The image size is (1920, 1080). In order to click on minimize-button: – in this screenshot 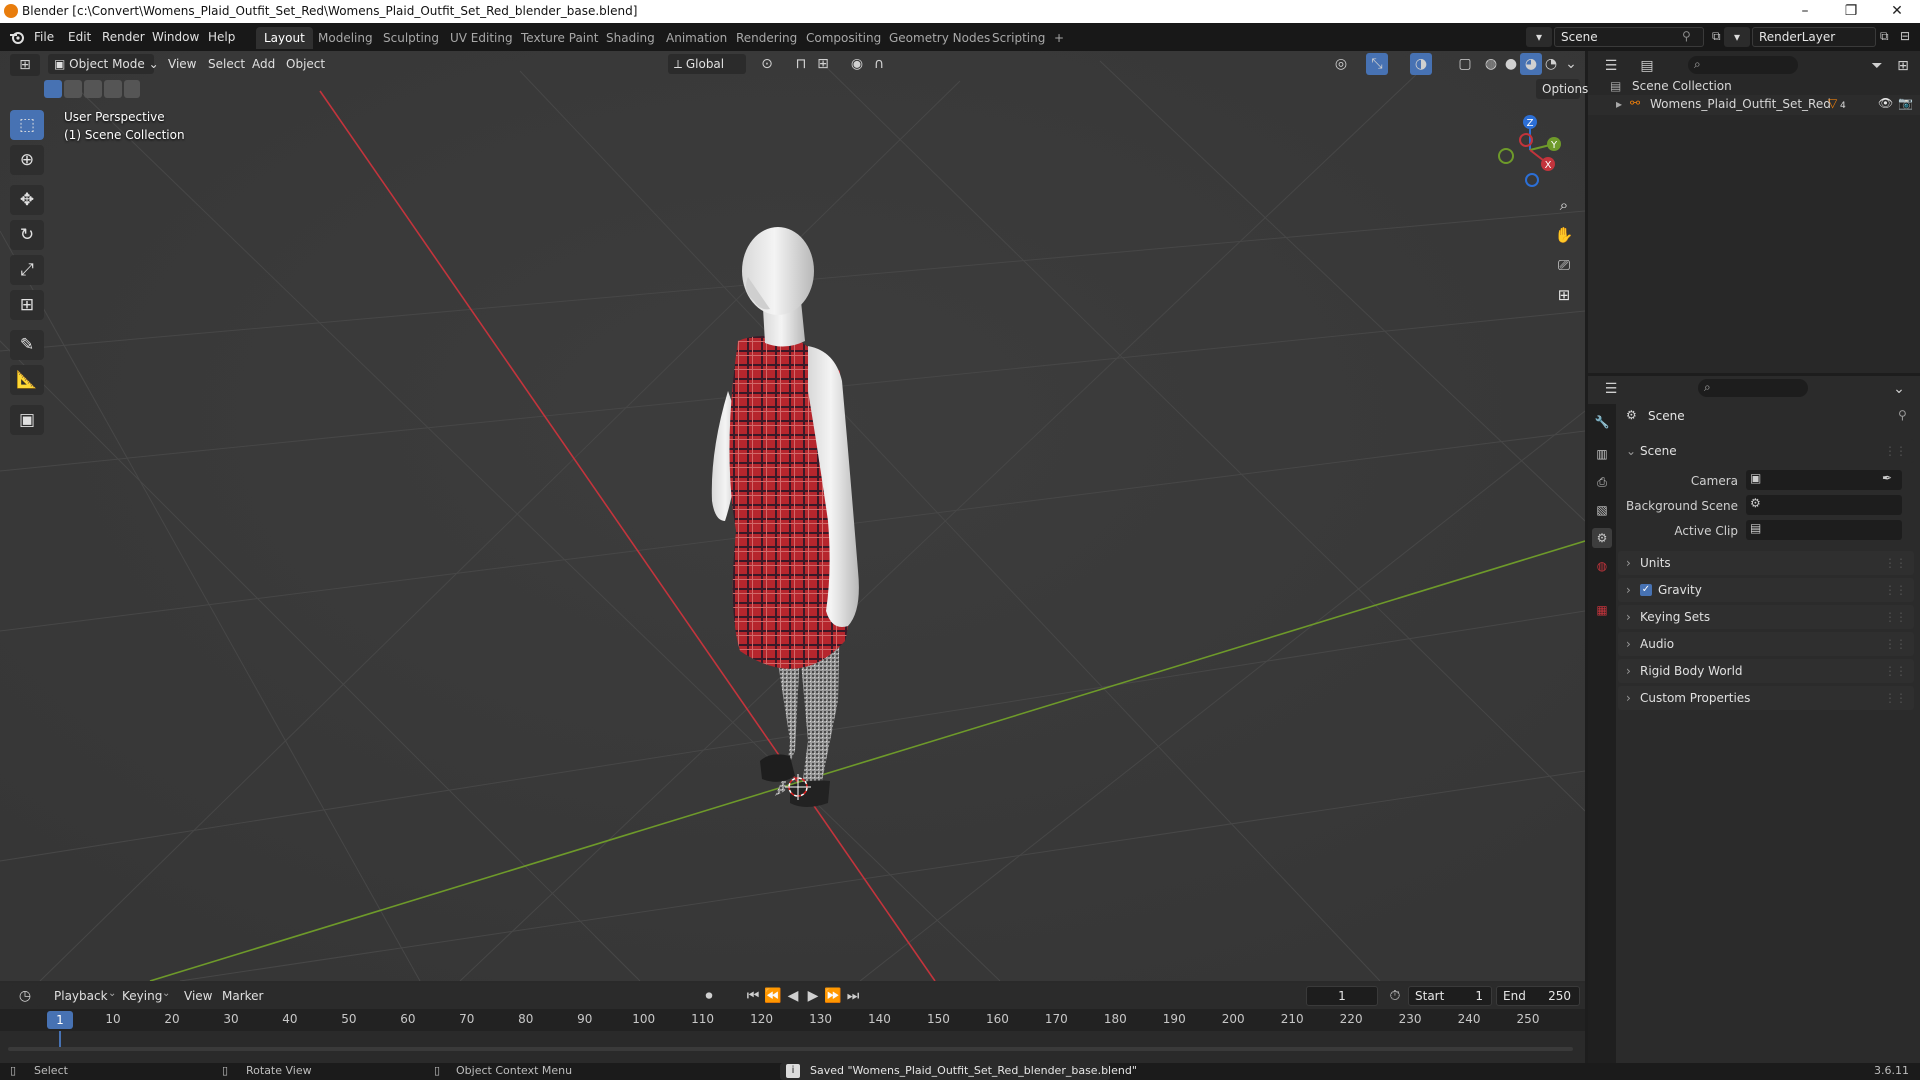, I will do `click(1805, 11)`.